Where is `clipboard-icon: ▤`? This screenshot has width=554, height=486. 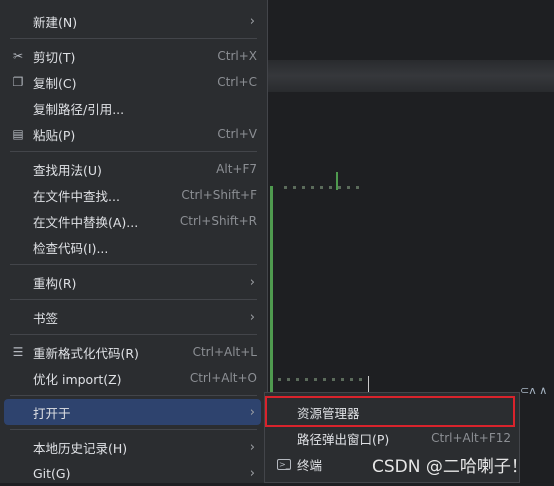 clipboard-icon: ▤ is located at coordinates (18, 134).